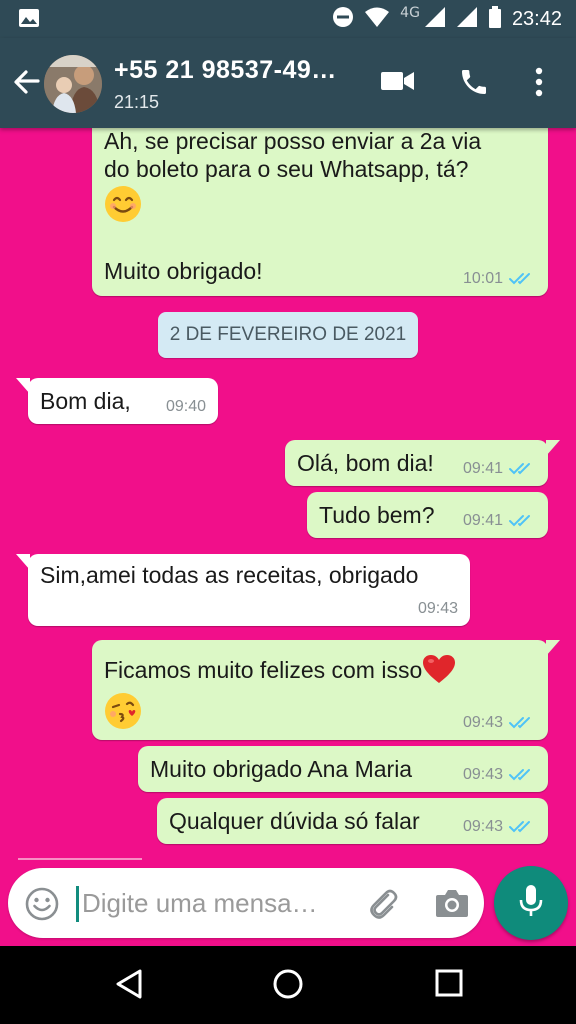  Describe the element at coordinates (365, 463) in the screenshot. I see `message-text: Olá, bom dia!` at that location.